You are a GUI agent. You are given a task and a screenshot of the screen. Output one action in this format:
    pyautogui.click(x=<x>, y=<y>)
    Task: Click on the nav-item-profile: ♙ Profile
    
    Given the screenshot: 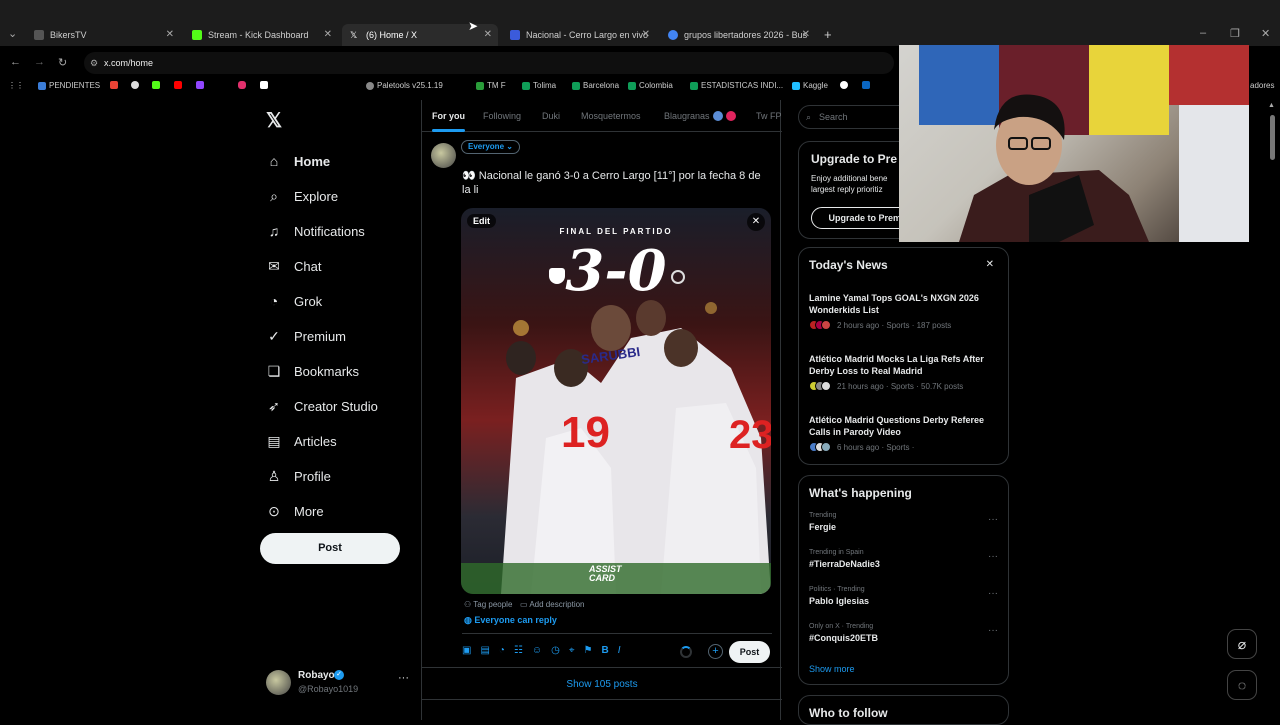 What is the action you would take?
    pyautogui.click(x=298, y=476)
    